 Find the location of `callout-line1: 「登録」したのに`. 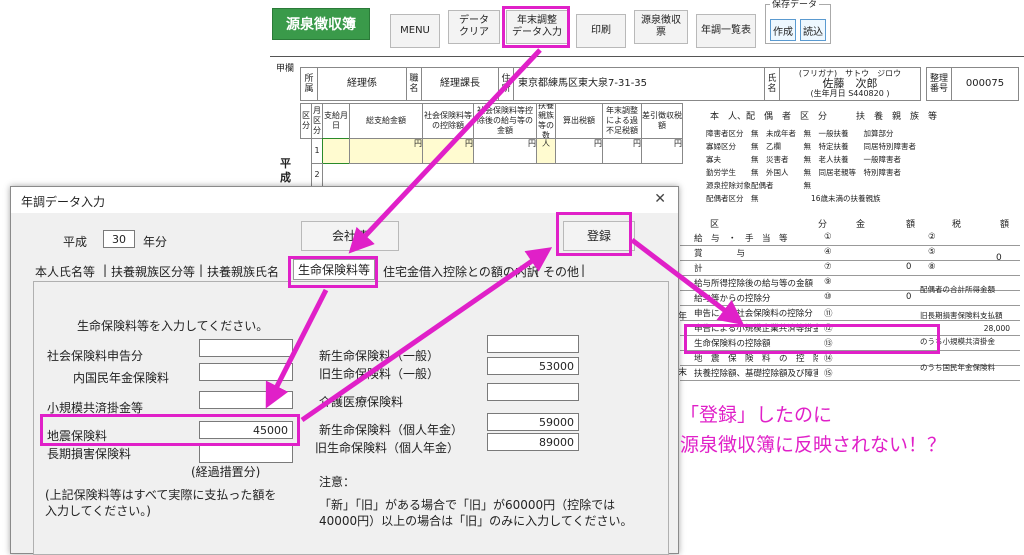

callout-line1: 「登録」したのに is located at coordinates (756, 415).